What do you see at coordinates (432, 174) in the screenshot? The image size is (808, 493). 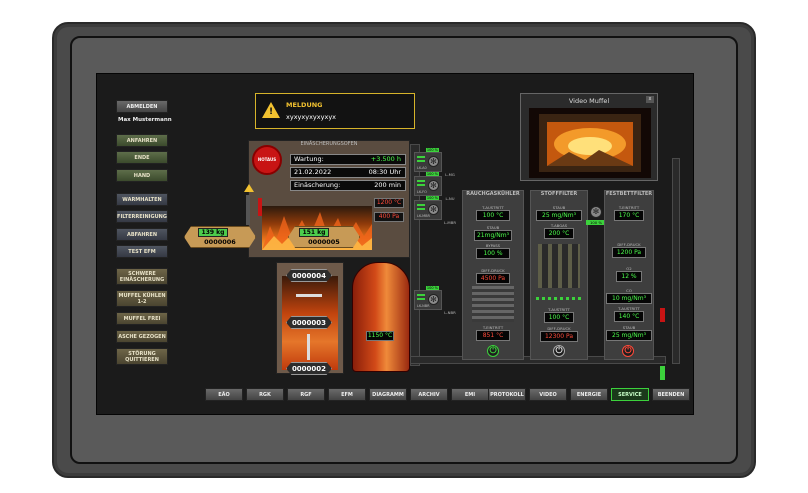 I see `fan-fo-pct: 100 %` at bounding box center [432, 174].